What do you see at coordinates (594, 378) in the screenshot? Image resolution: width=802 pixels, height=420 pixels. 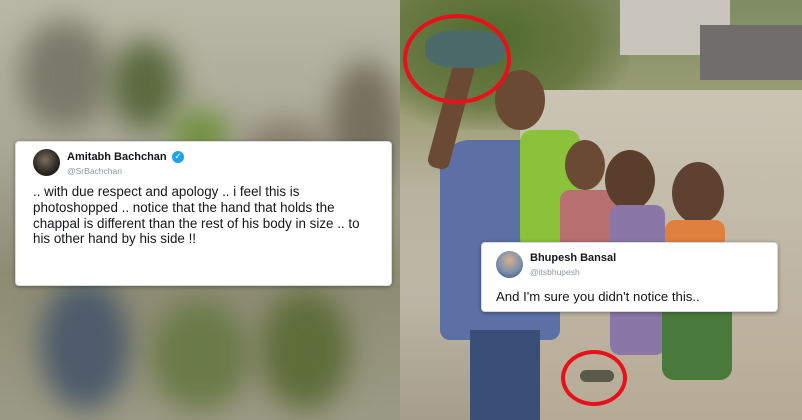 I see `highlight-circle-feet` at bounding box center [594, 378].